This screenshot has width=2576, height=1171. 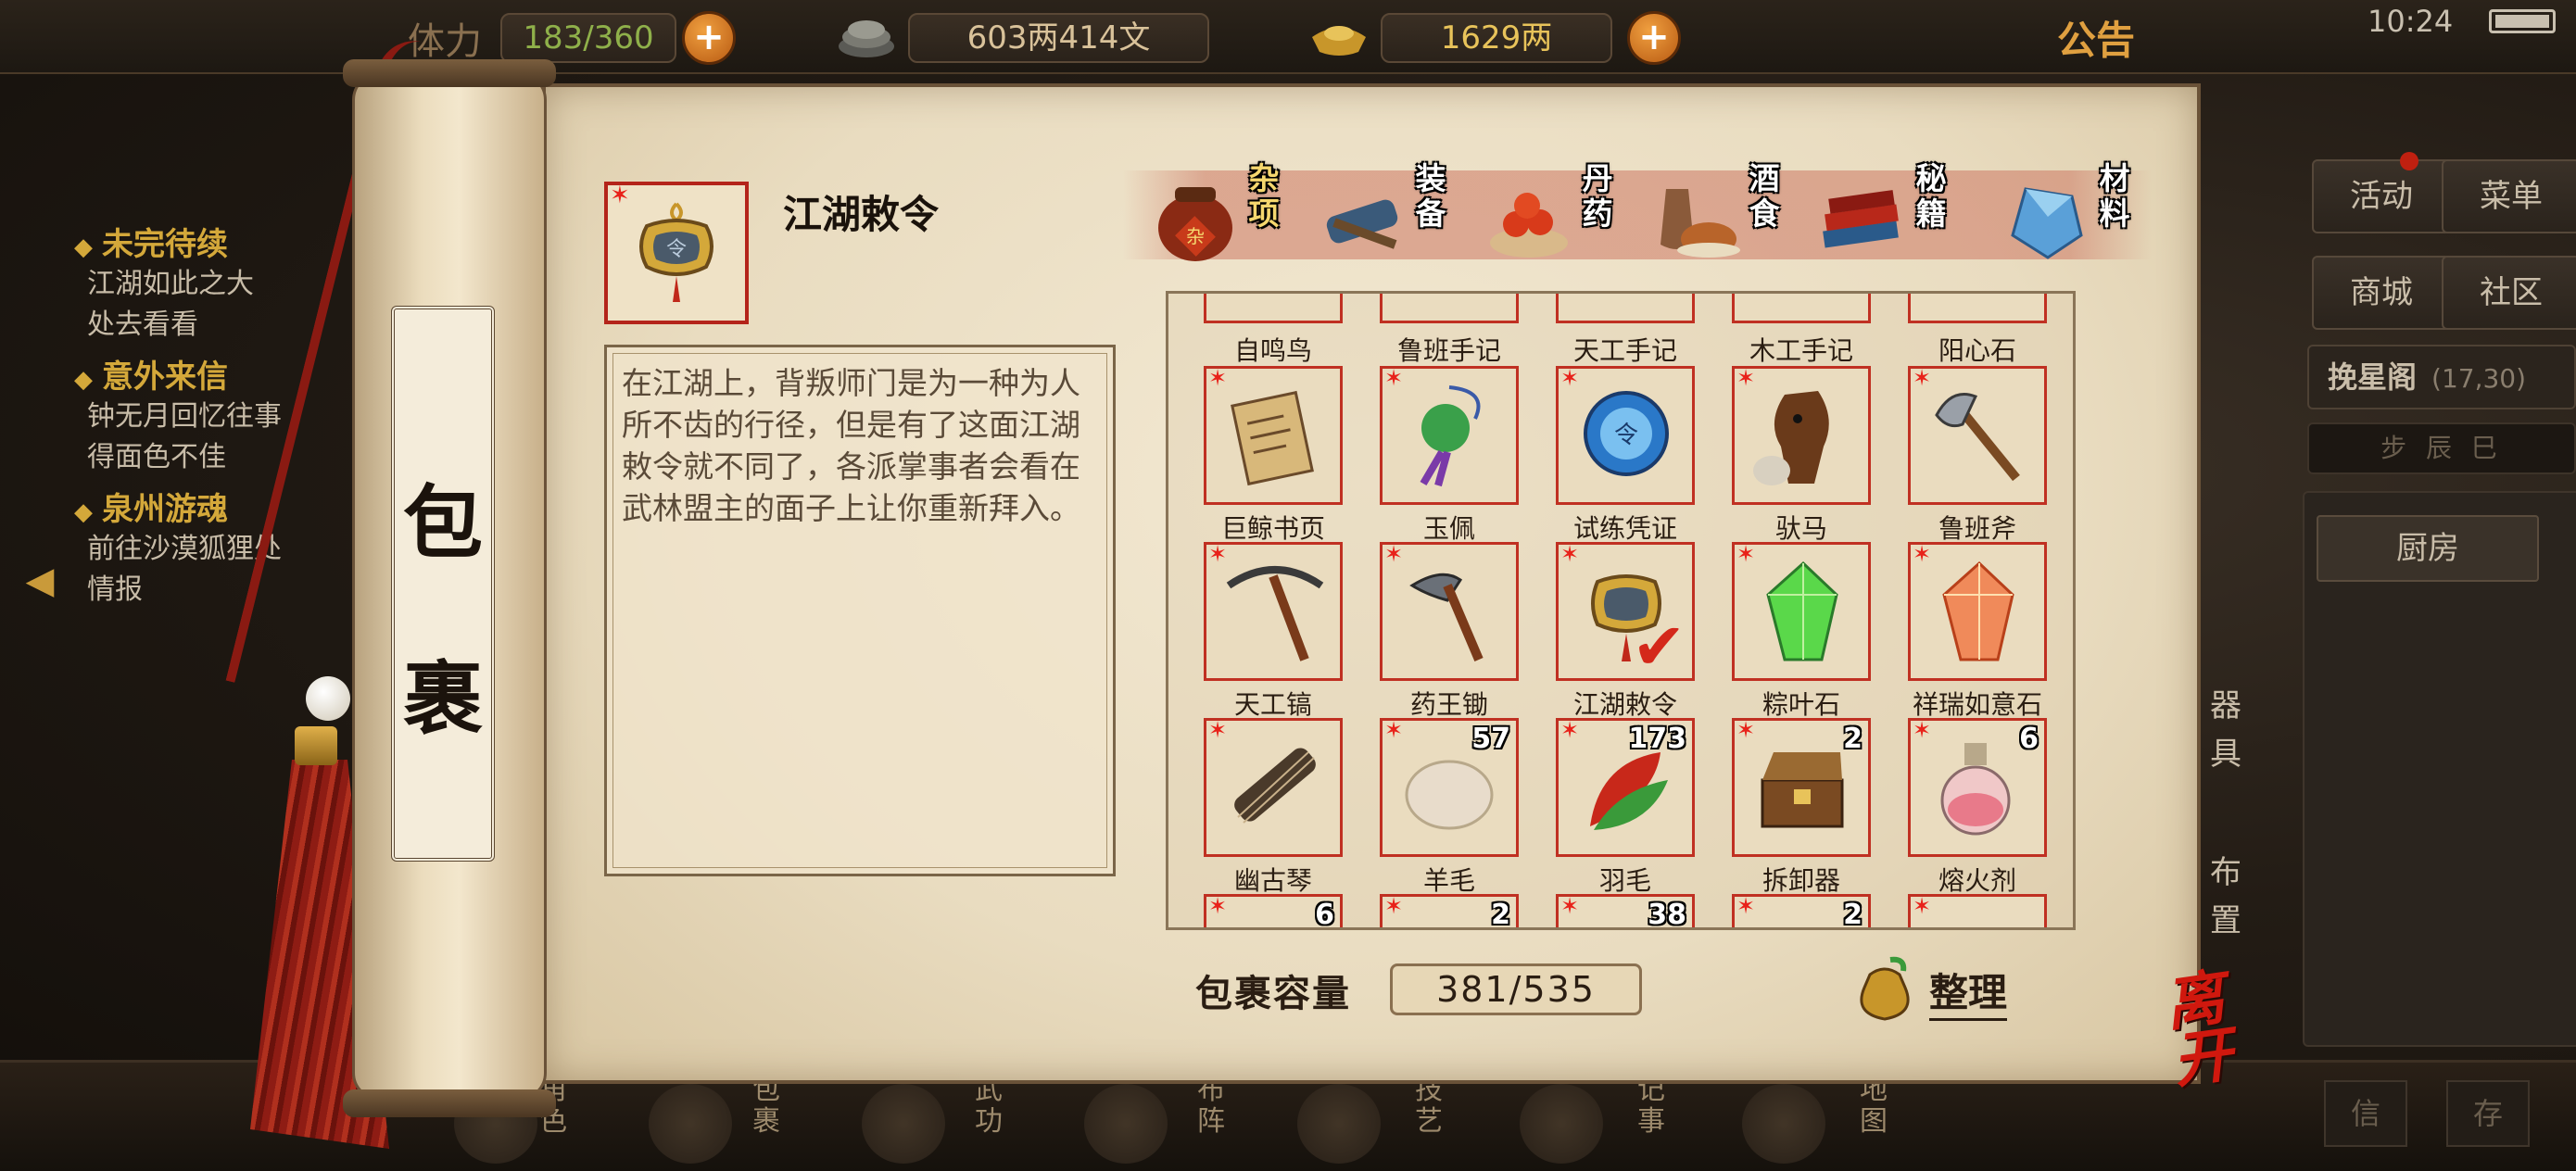 What do you see at coordinates (1339, 1124) in the screenshot?
I see `skill-icon` at bounding box center [1339, 1124].